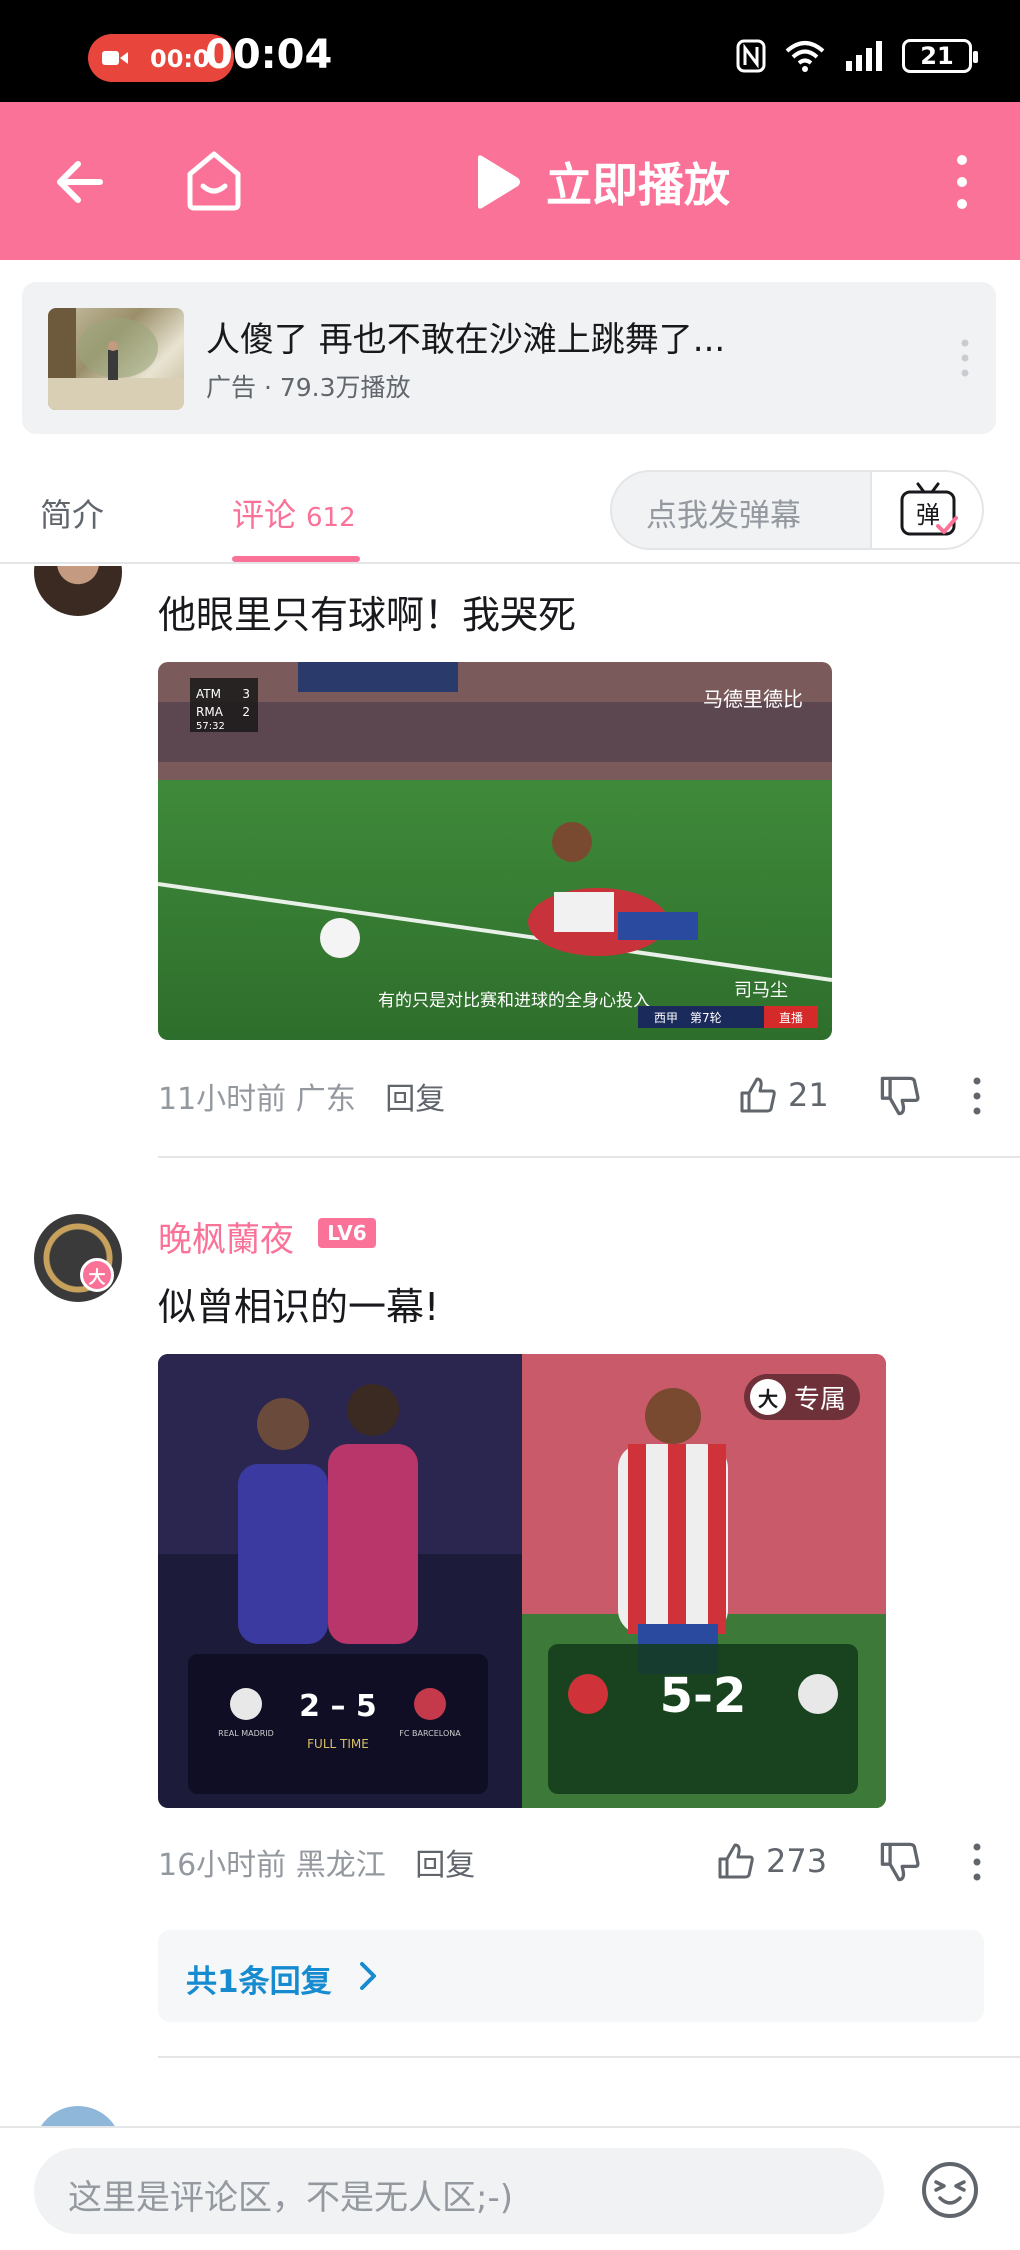 This screenshot has height=2250, width=1020. I want to click on overlay-name: 马德里德比, so click(753, 699).